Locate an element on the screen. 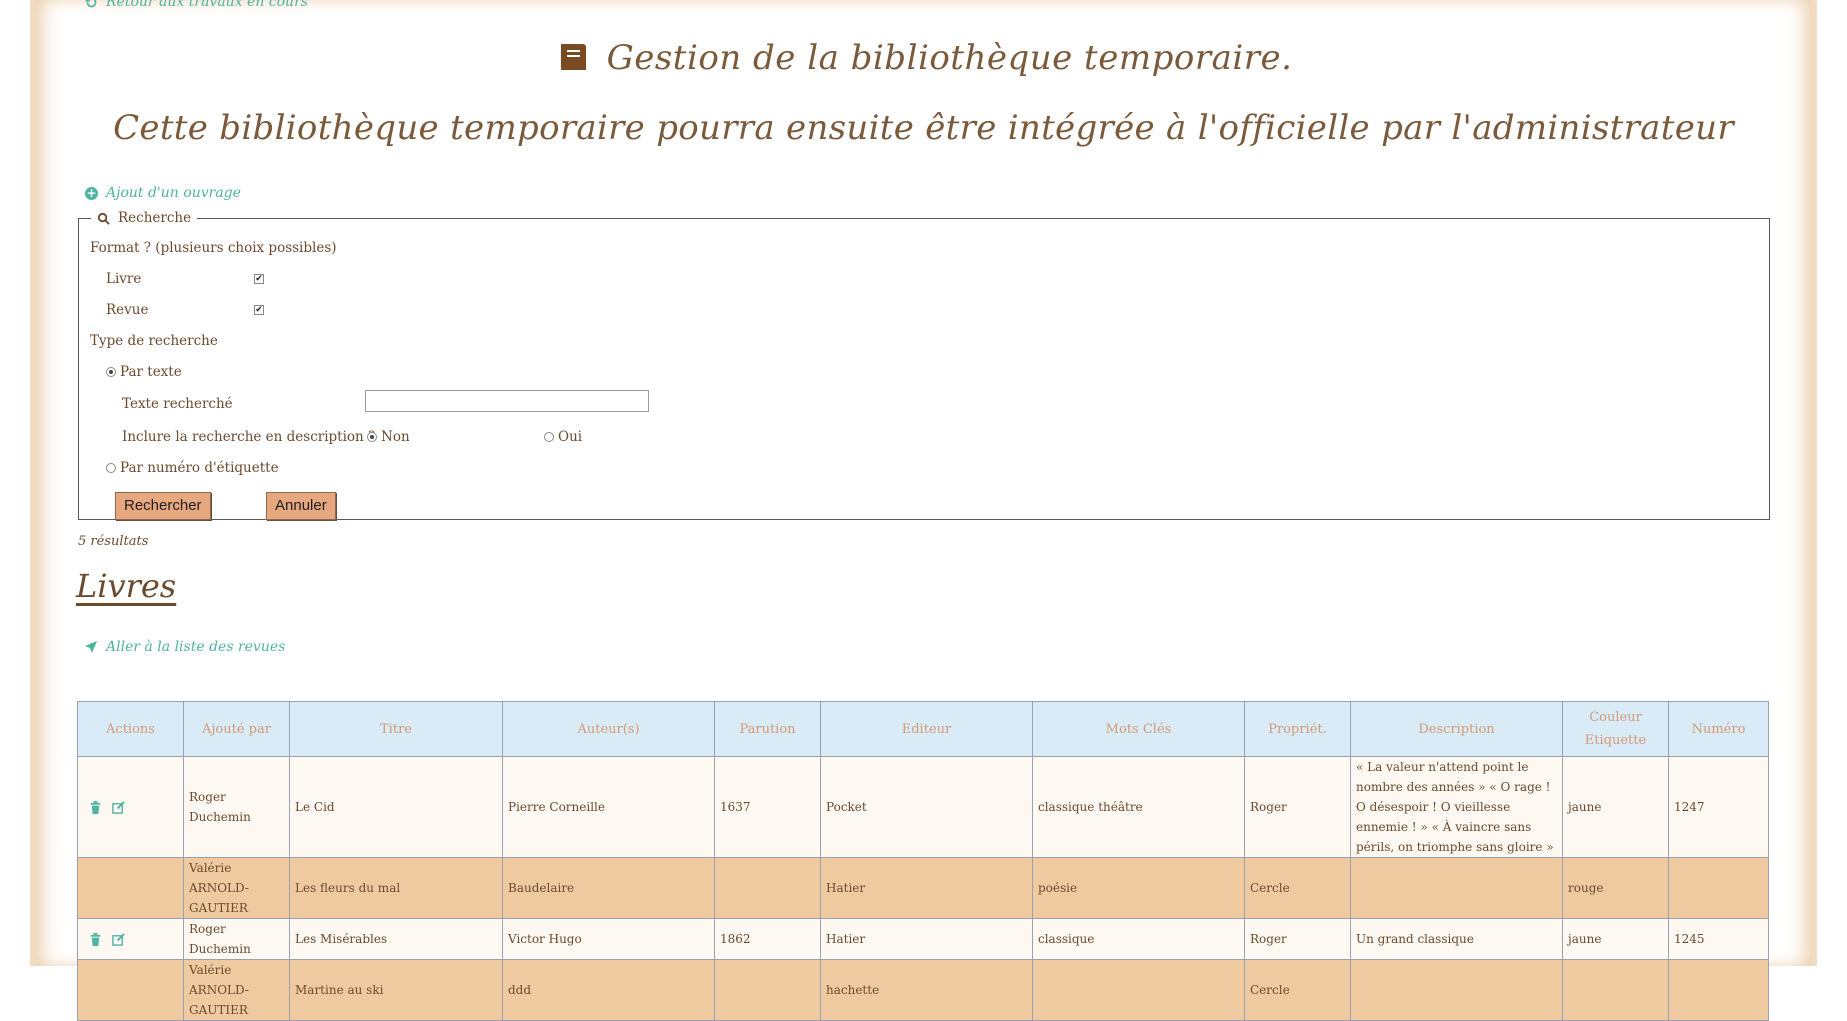 The image size is (1847, 1021). include-no-label: Non is located at coordinates (395, 437).